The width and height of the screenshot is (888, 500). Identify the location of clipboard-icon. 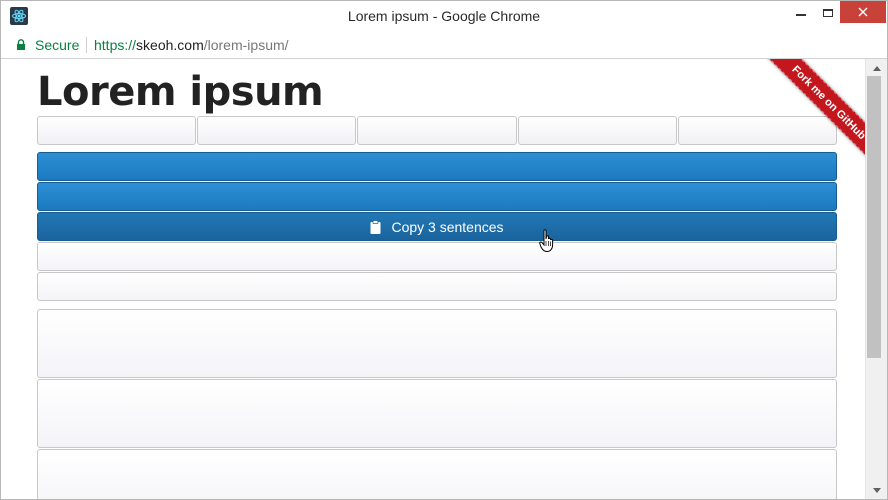
(375, 226).